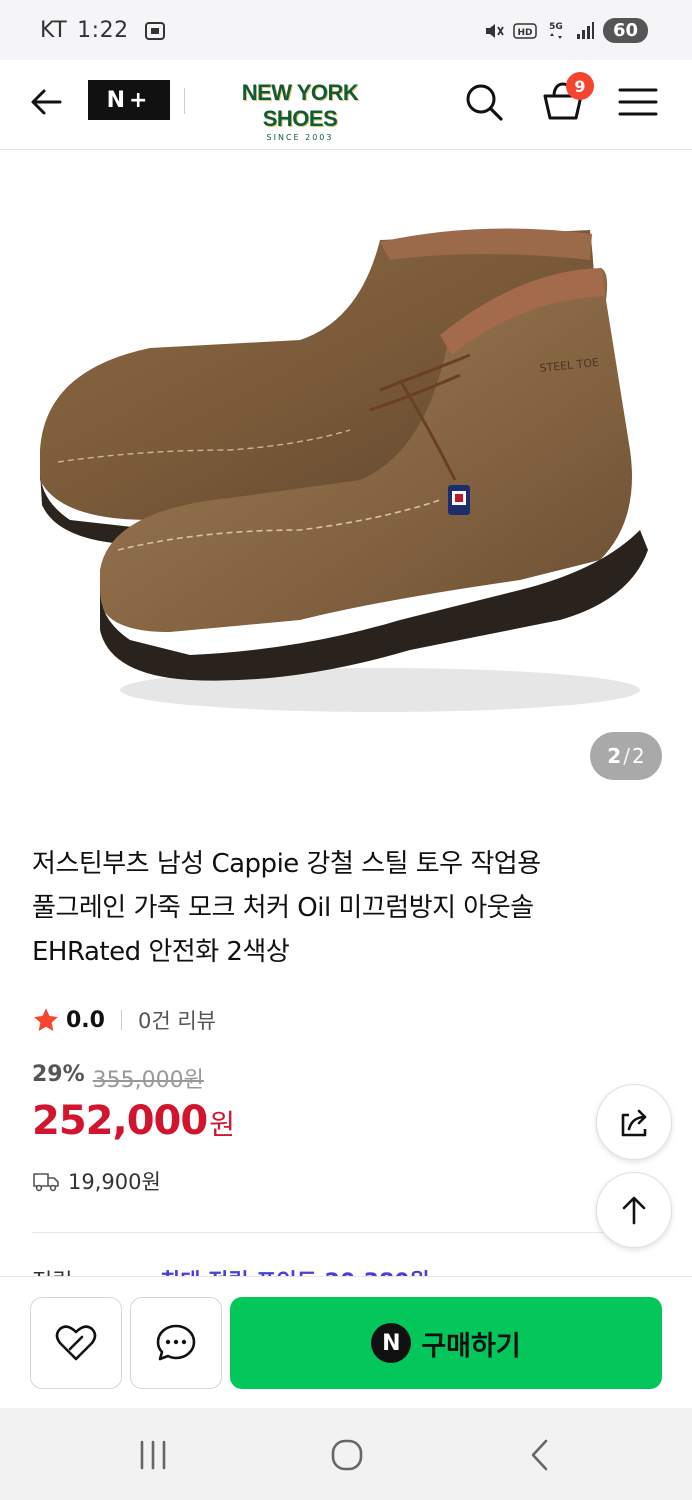 This screenshot has width=692, height=1500. What do you see at coordinates (300, 105) in the screenshot?
I see `store-name: NEW YORK SHOES` at bounding box center [300, 105].